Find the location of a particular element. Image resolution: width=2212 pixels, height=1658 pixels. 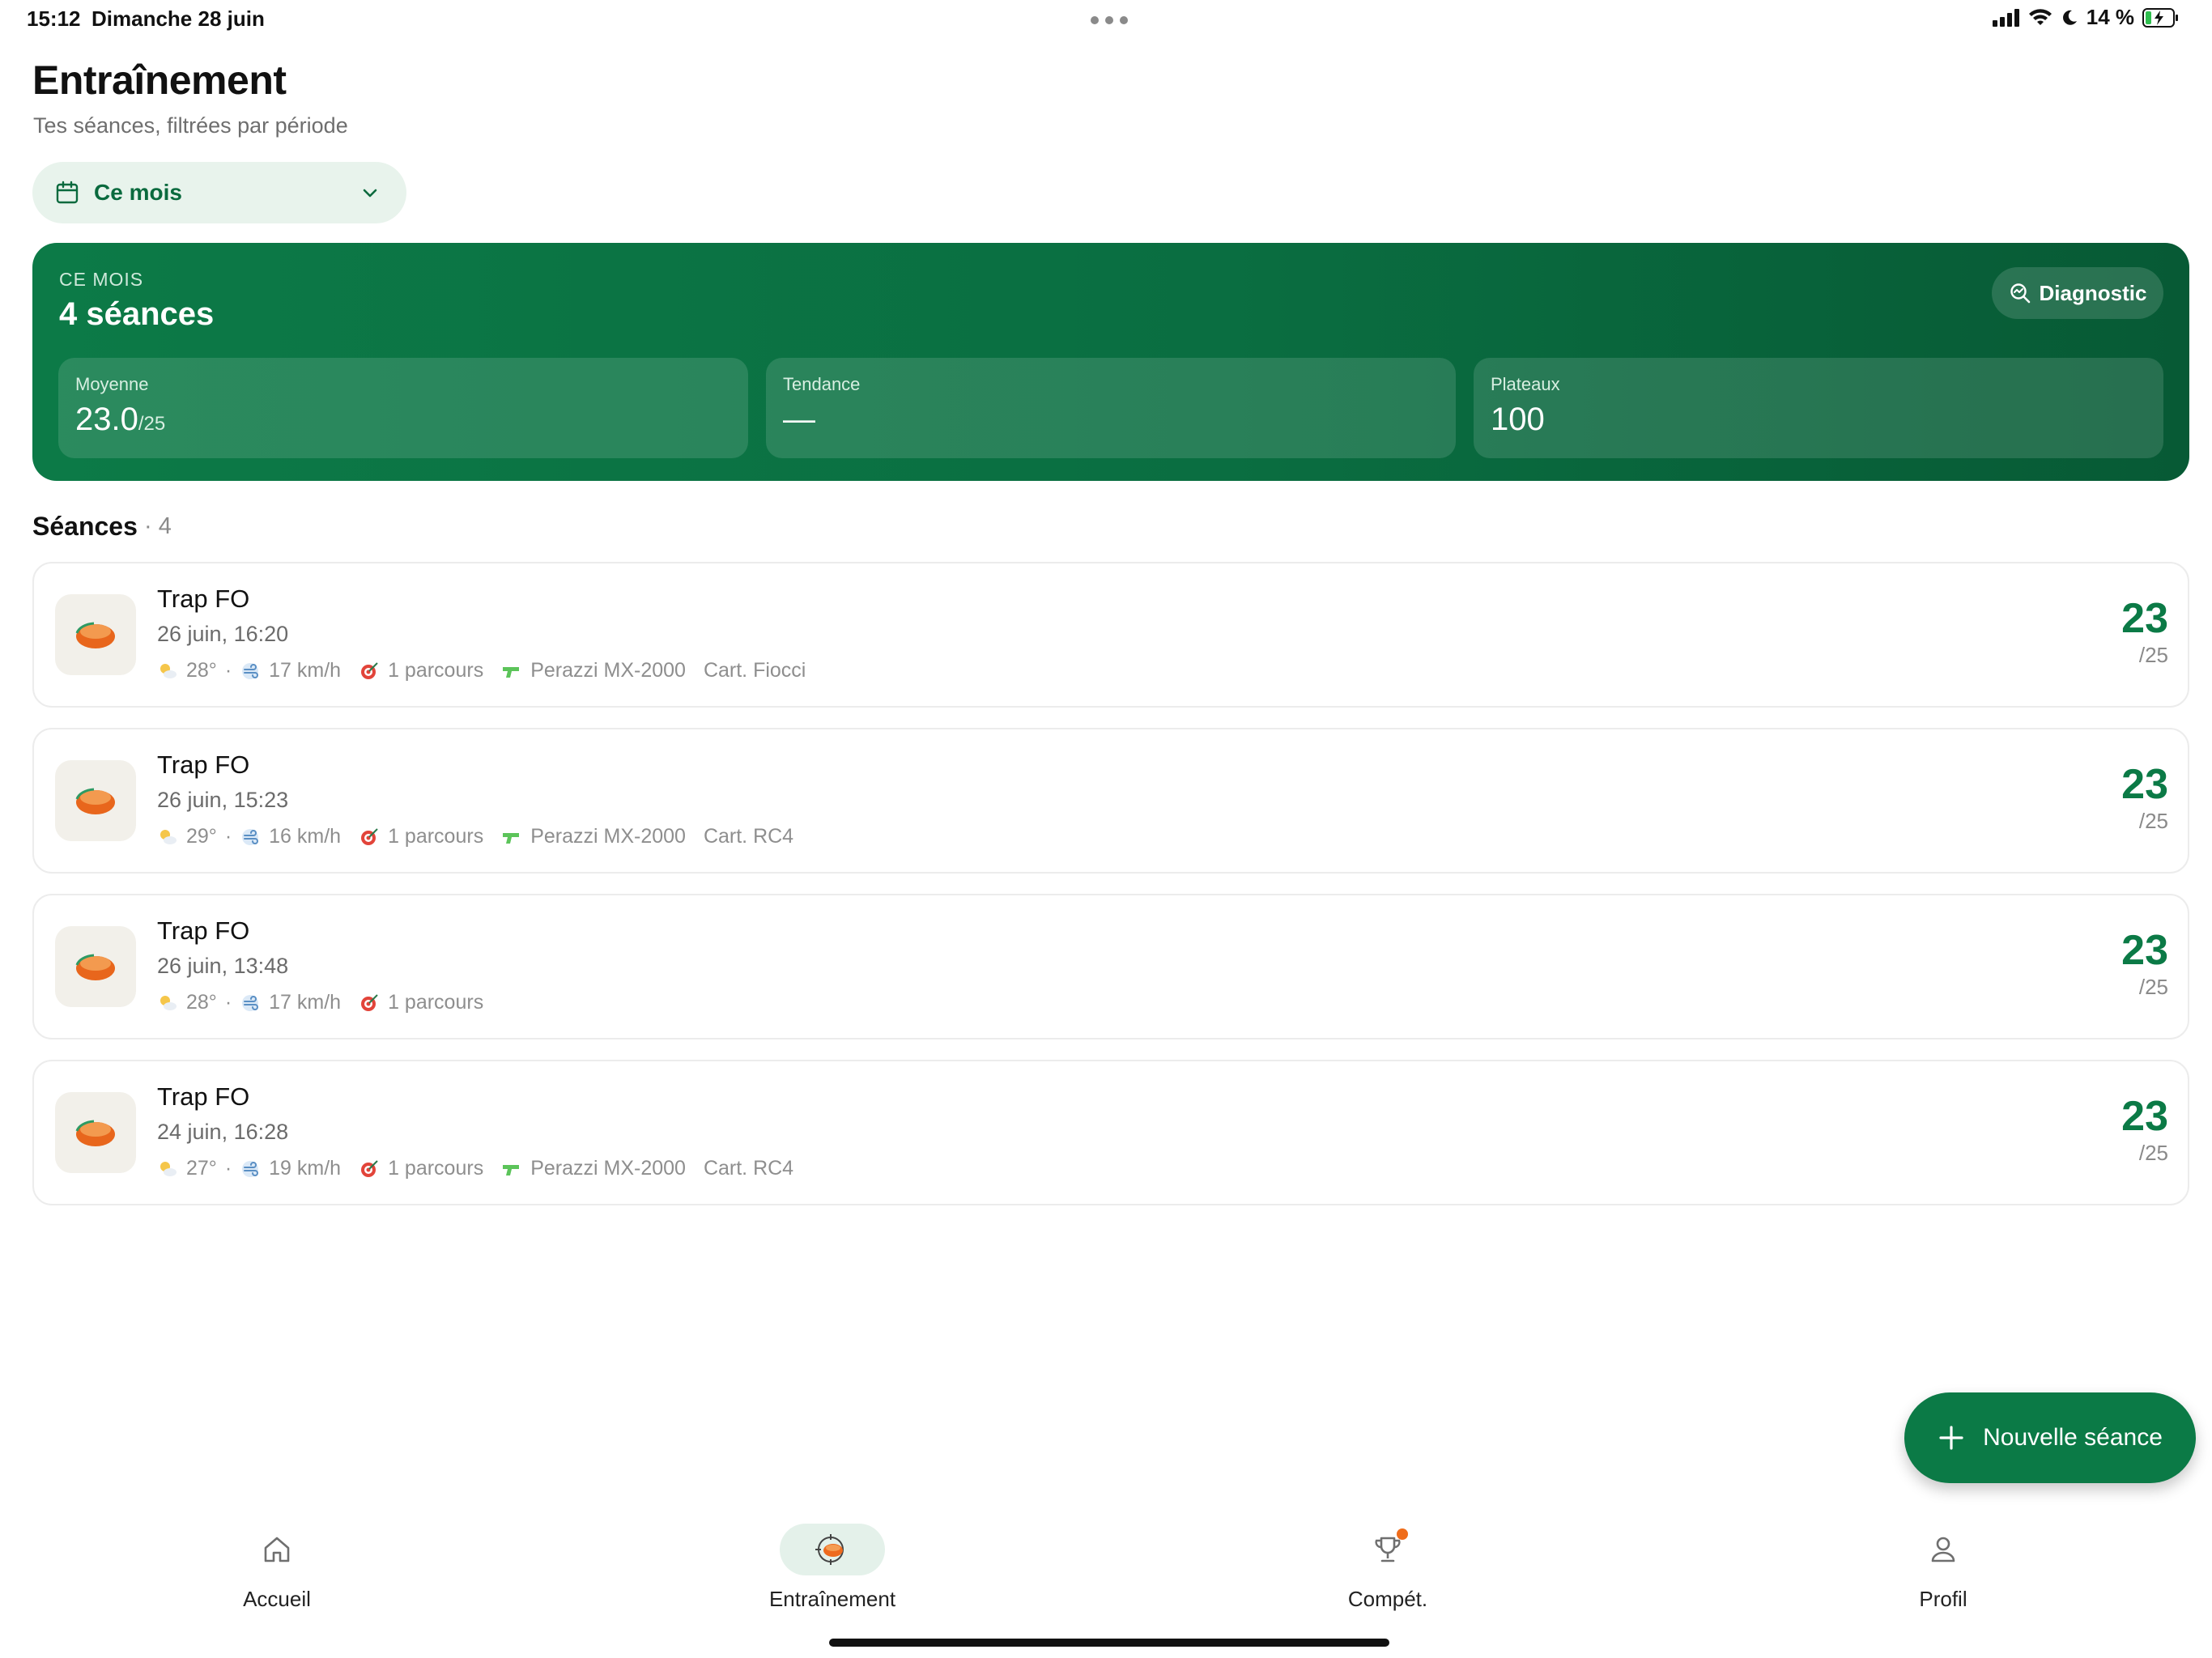

session-temperature: 28° is located at coordinates (202, 670).